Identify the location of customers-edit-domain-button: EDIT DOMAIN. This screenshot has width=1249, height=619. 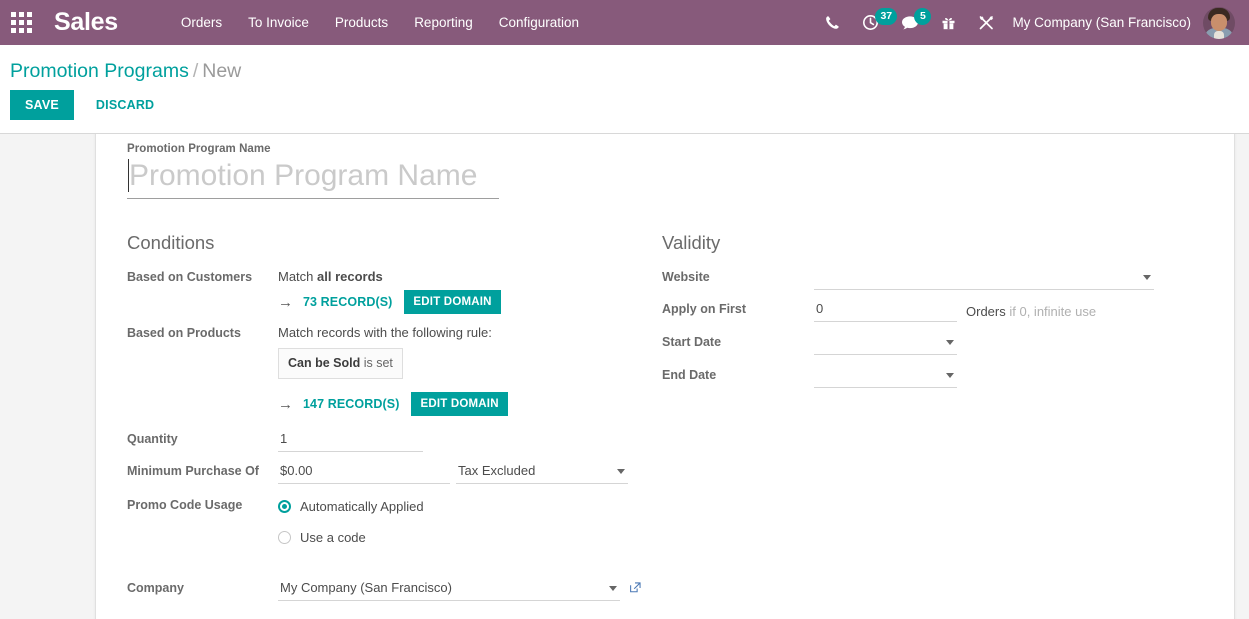
(452, 302).